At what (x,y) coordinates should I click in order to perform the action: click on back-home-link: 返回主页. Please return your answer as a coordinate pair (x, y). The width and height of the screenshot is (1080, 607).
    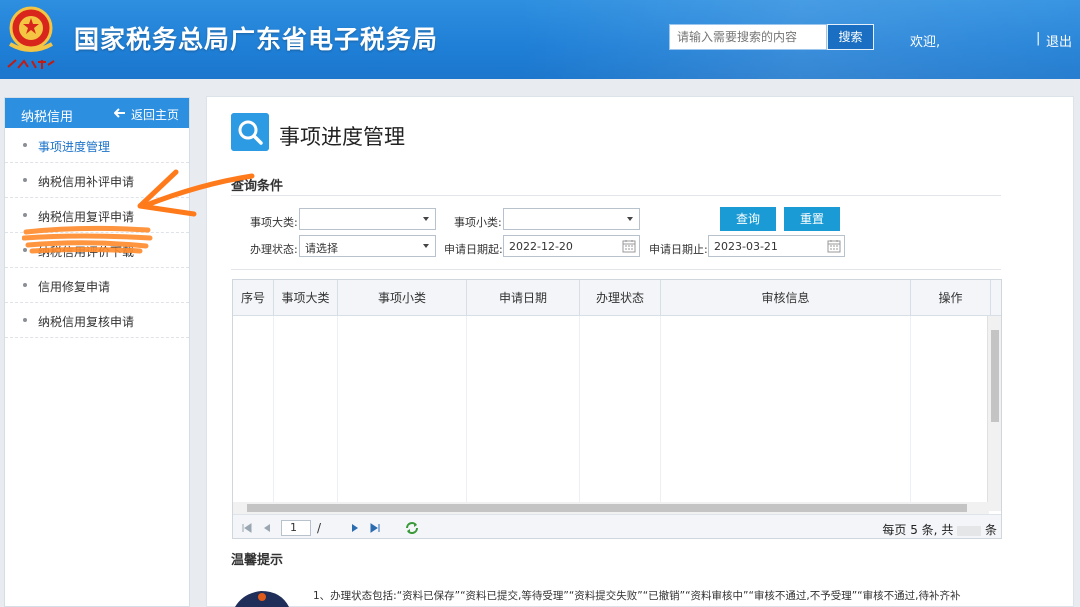
    Looking at the image, I should click on (155, 114).